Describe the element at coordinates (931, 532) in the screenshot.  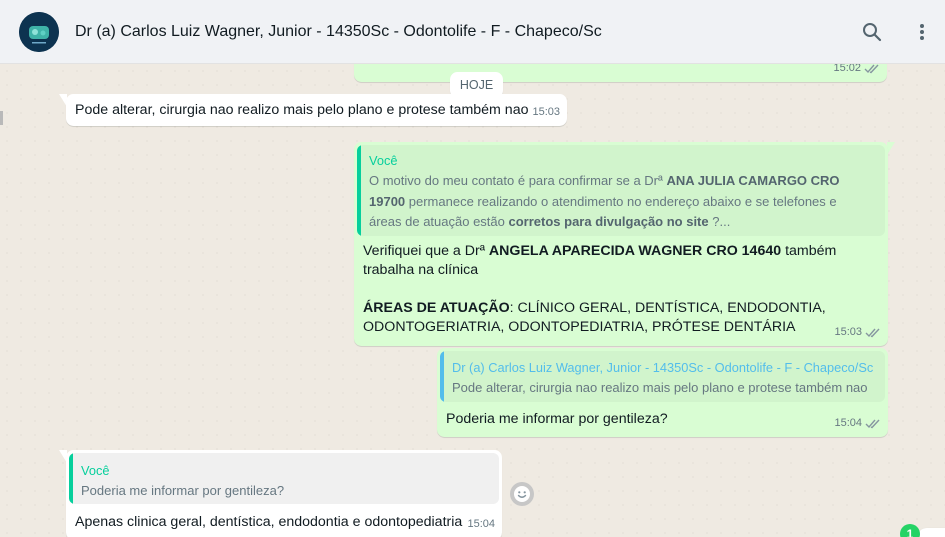
I see `scroll-to-bottom-button` at that location.